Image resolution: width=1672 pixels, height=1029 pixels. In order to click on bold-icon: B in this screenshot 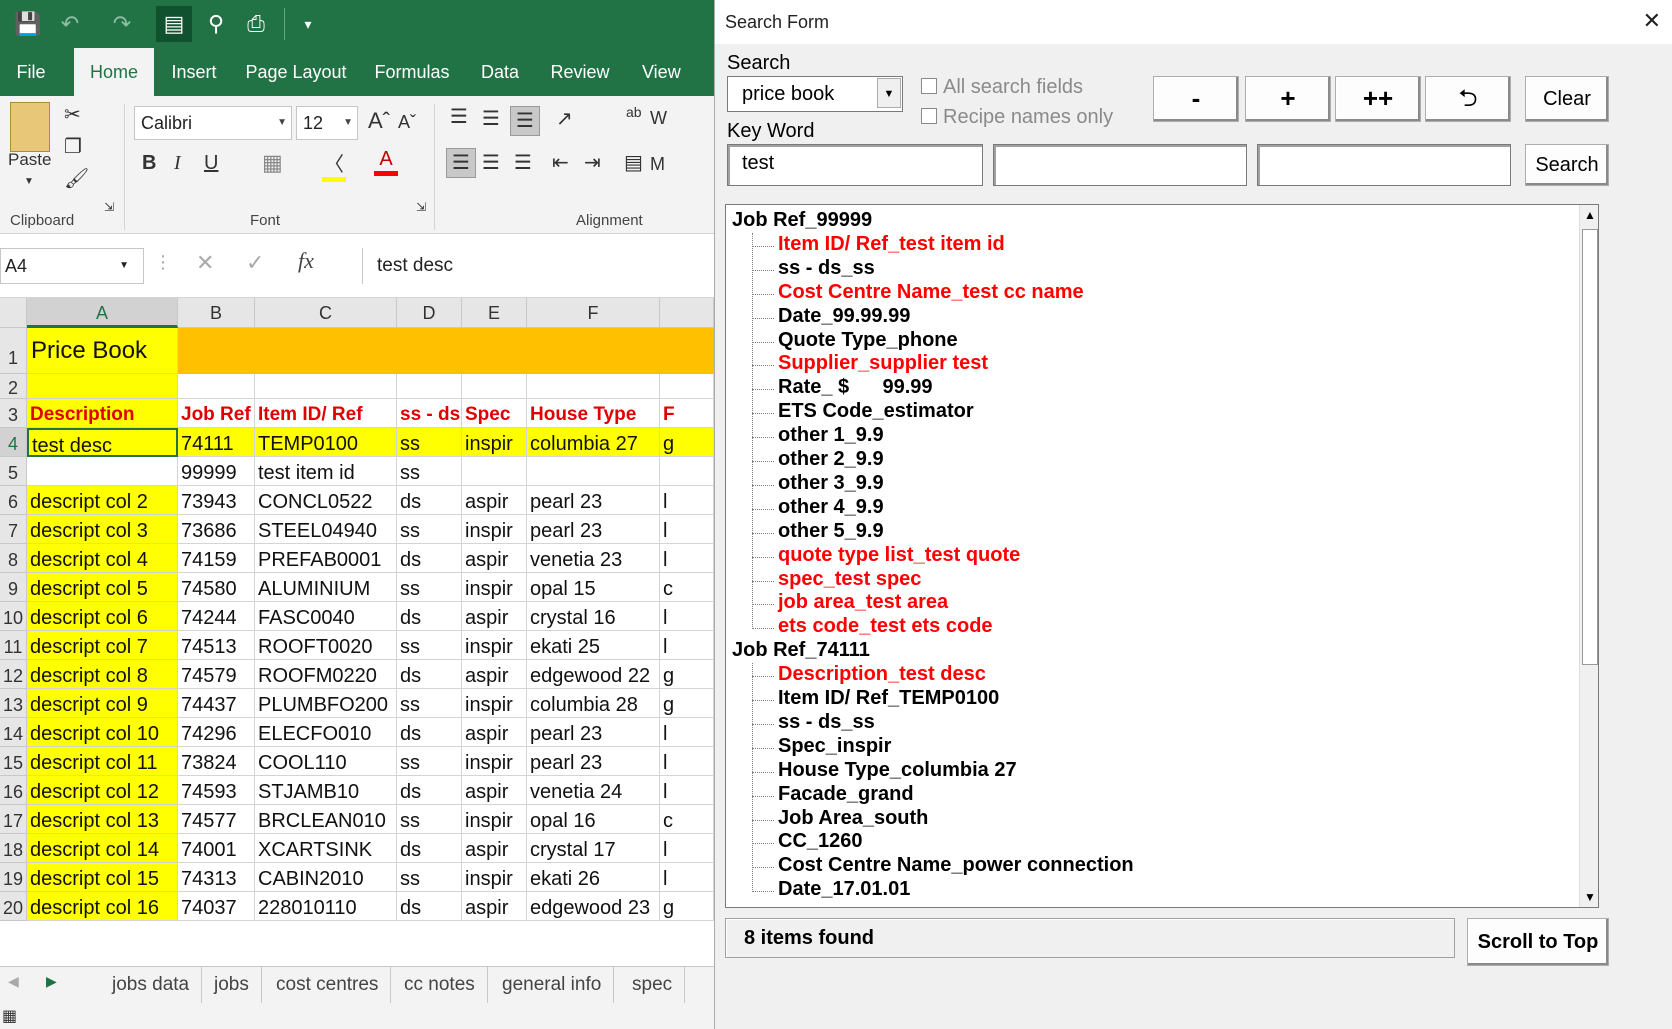, I will do `click(149, 163)`.